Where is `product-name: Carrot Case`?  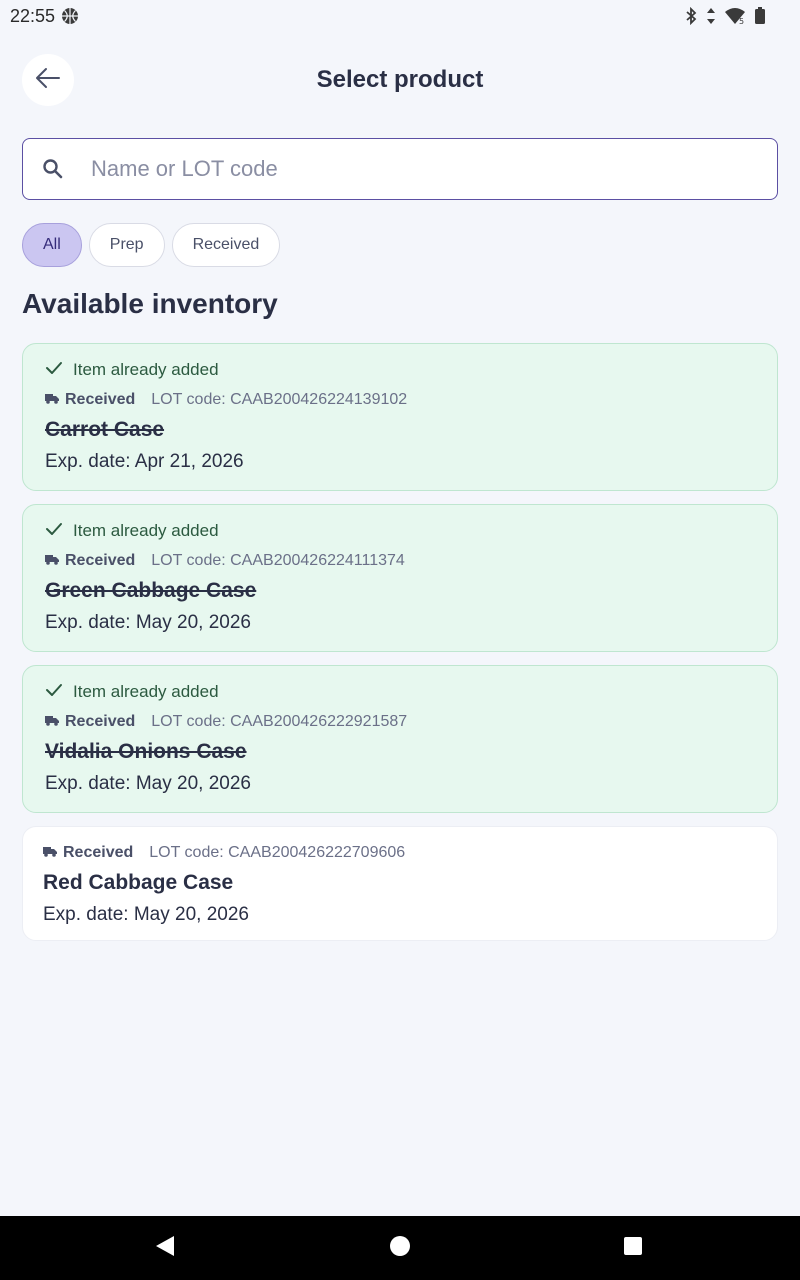 product-name: Carrot Case is located at coordinates (105, 429).